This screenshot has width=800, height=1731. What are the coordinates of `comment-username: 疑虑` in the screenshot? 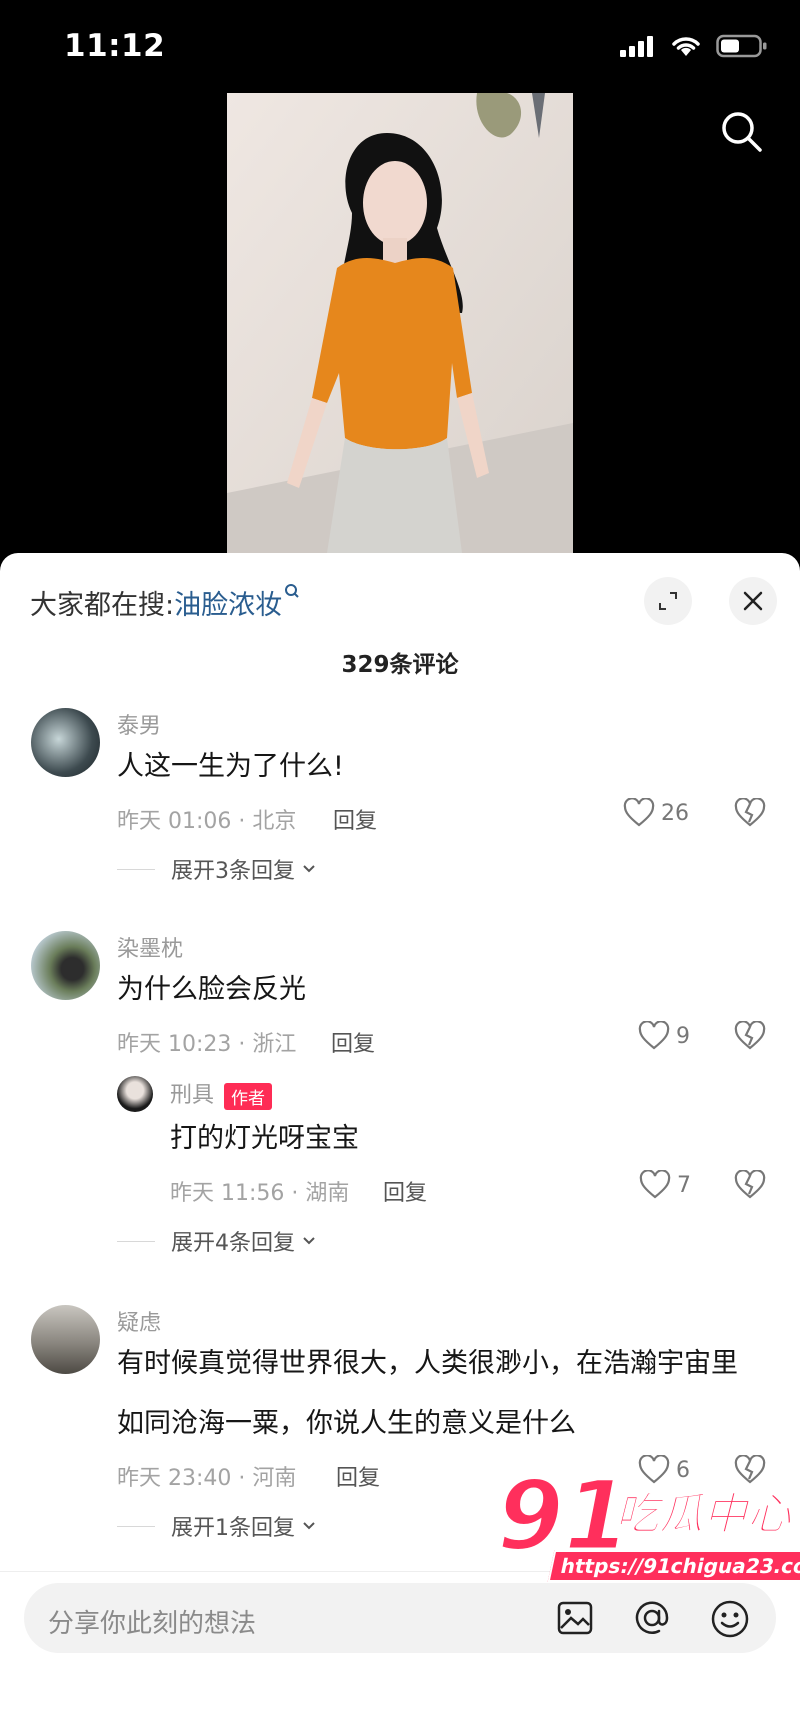 It's located at (139, 1321).